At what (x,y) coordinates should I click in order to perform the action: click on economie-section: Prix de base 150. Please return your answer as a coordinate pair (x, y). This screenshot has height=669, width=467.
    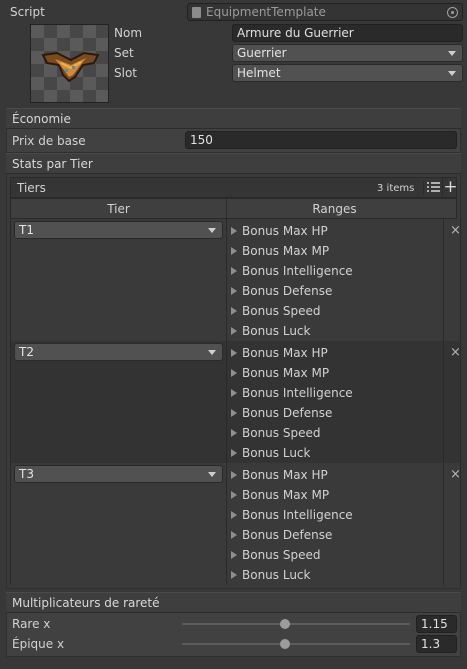
    Looking at the image, I should click on (233, 141).